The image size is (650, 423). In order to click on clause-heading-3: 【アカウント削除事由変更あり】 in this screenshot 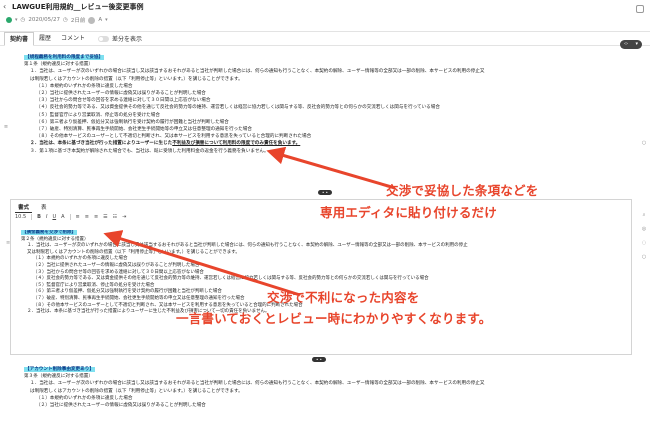, I will do `click(59, 369)`.